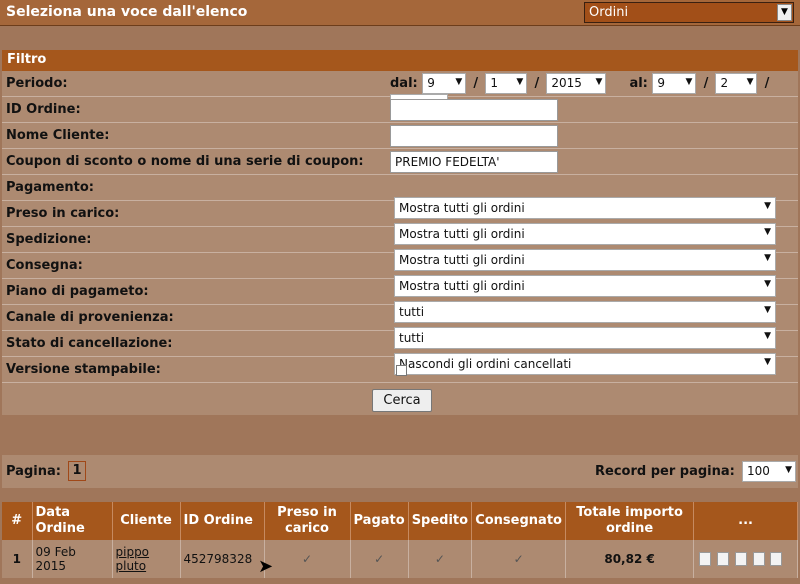 This screenshot has width=800, height=584. I want to click on piano-label: Piano di pagameto:, so click(77, 291).